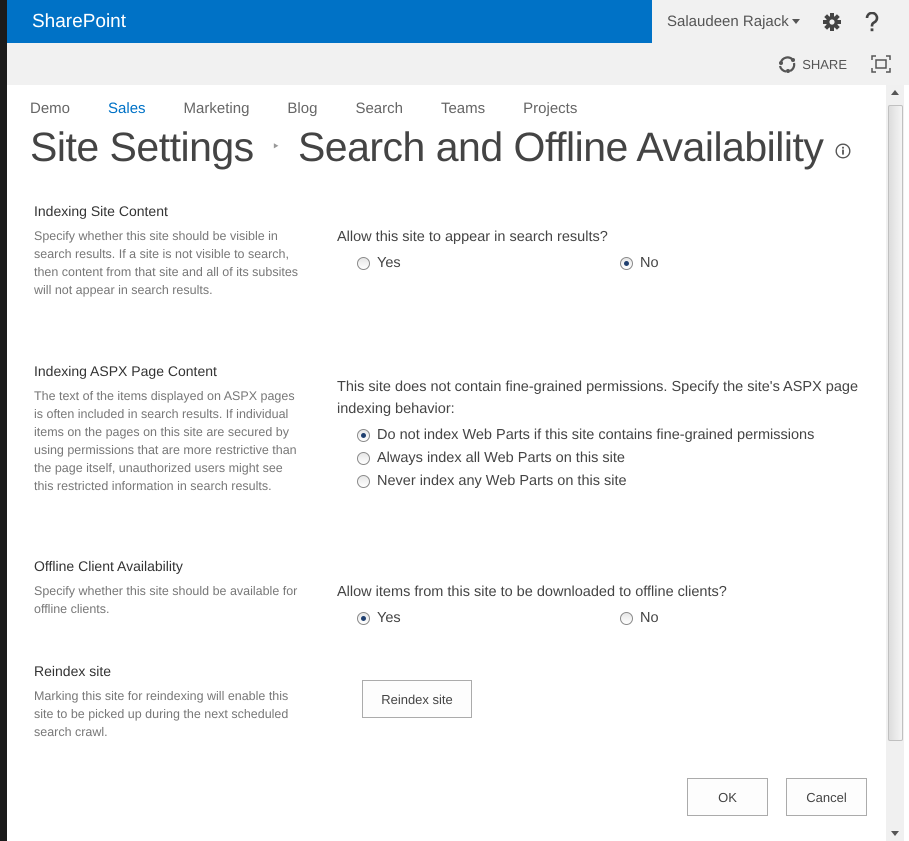  Describe the element at coordinates (167, 263) in the screenshot. I see `section-description: Specify whether this site should be visible in search results. If a site is not visible to search, then content from that site and all of its subsites will not appear in search results.` at that location.